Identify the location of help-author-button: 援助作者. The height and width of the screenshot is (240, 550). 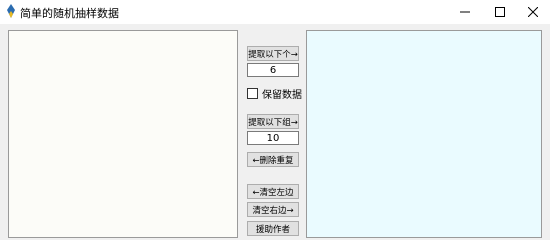
(273, 228).